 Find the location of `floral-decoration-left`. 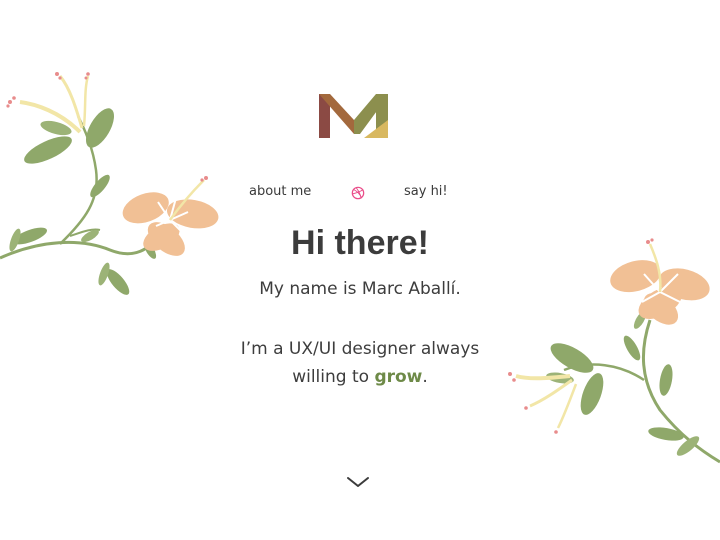

floral-decoration-left is located at coordinates (109, 183).